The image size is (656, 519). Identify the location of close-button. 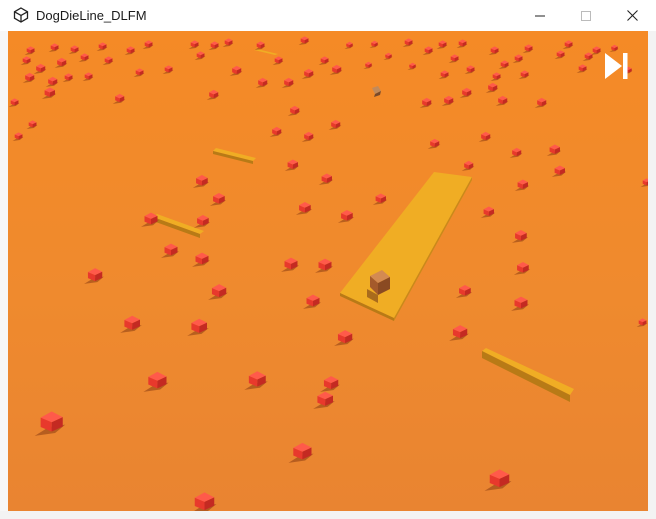
(632, 15).